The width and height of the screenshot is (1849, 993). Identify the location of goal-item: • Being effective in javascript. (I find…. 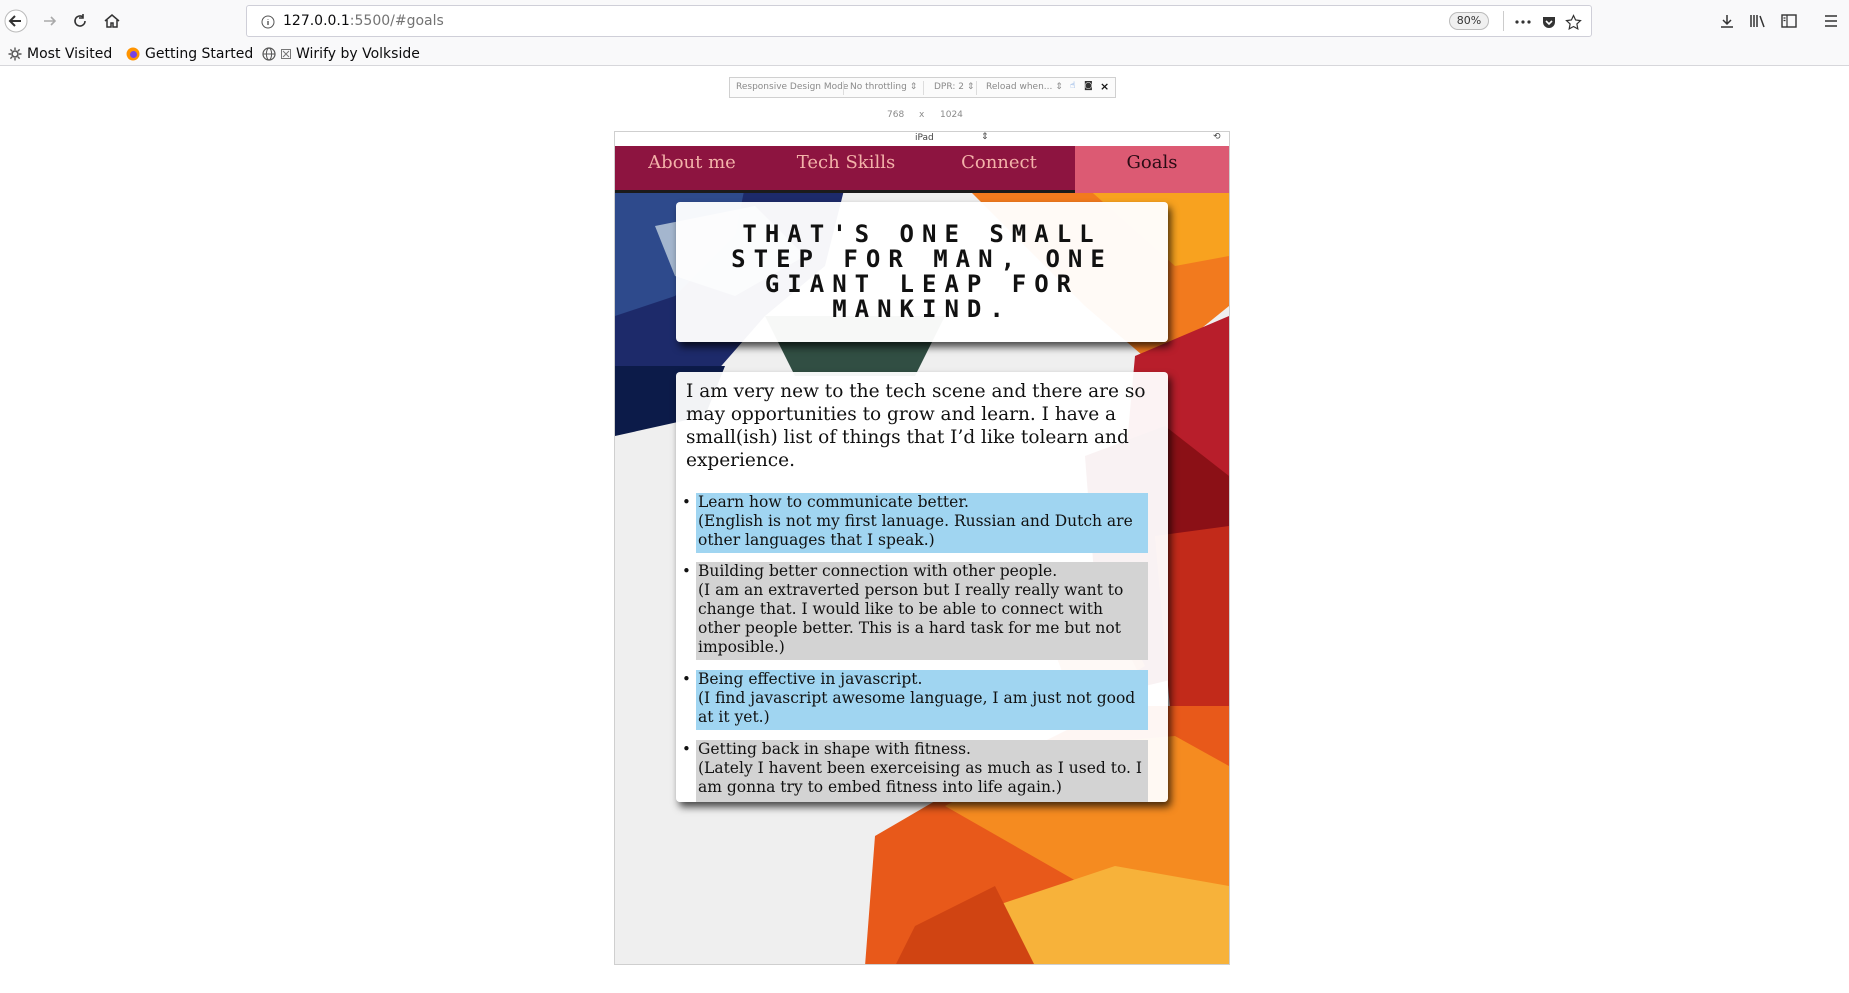
(915, 700).